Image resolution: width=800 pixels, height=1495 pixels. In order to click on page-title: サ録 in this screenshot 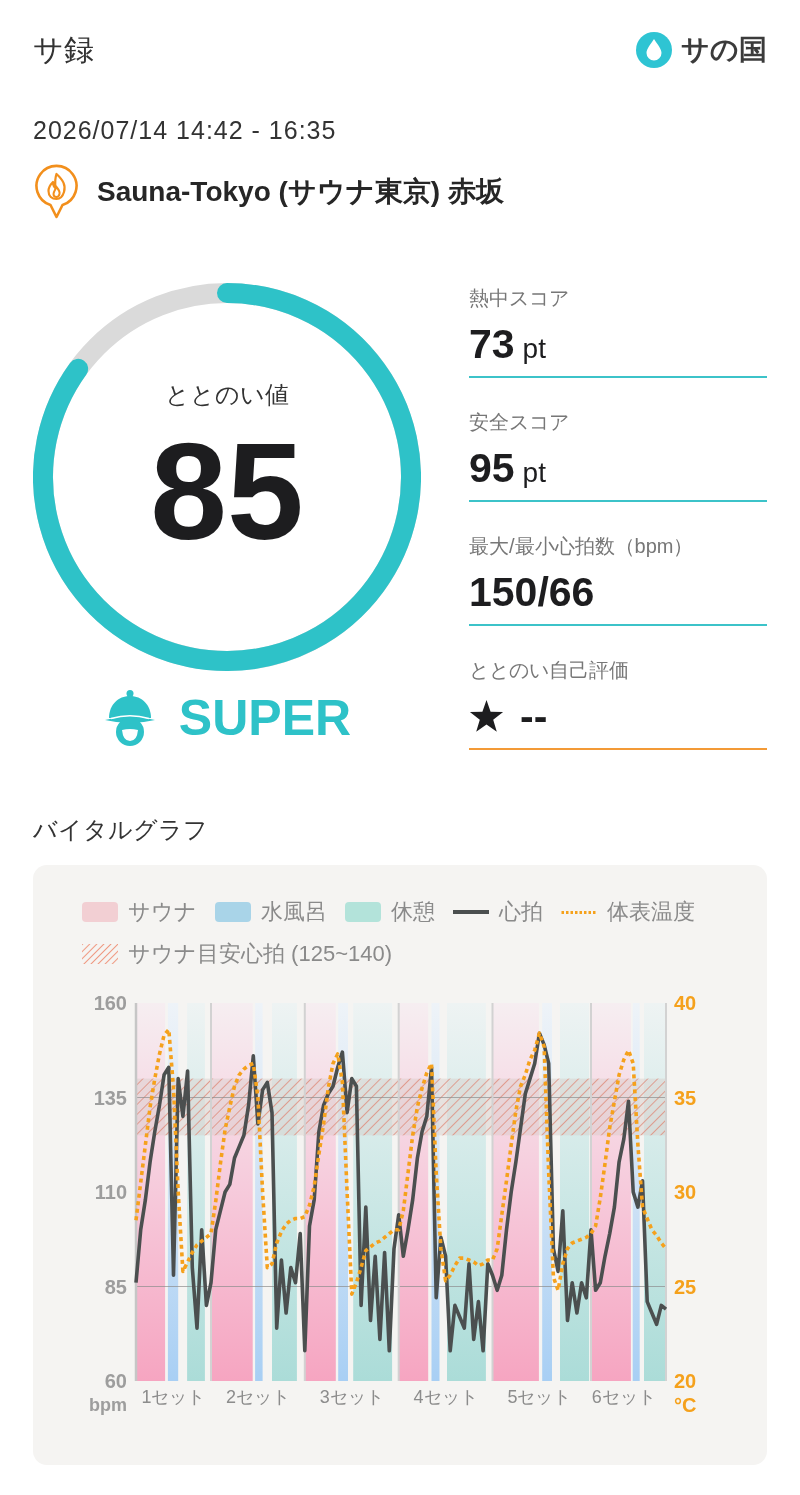, I will do `click(63, 50)`.